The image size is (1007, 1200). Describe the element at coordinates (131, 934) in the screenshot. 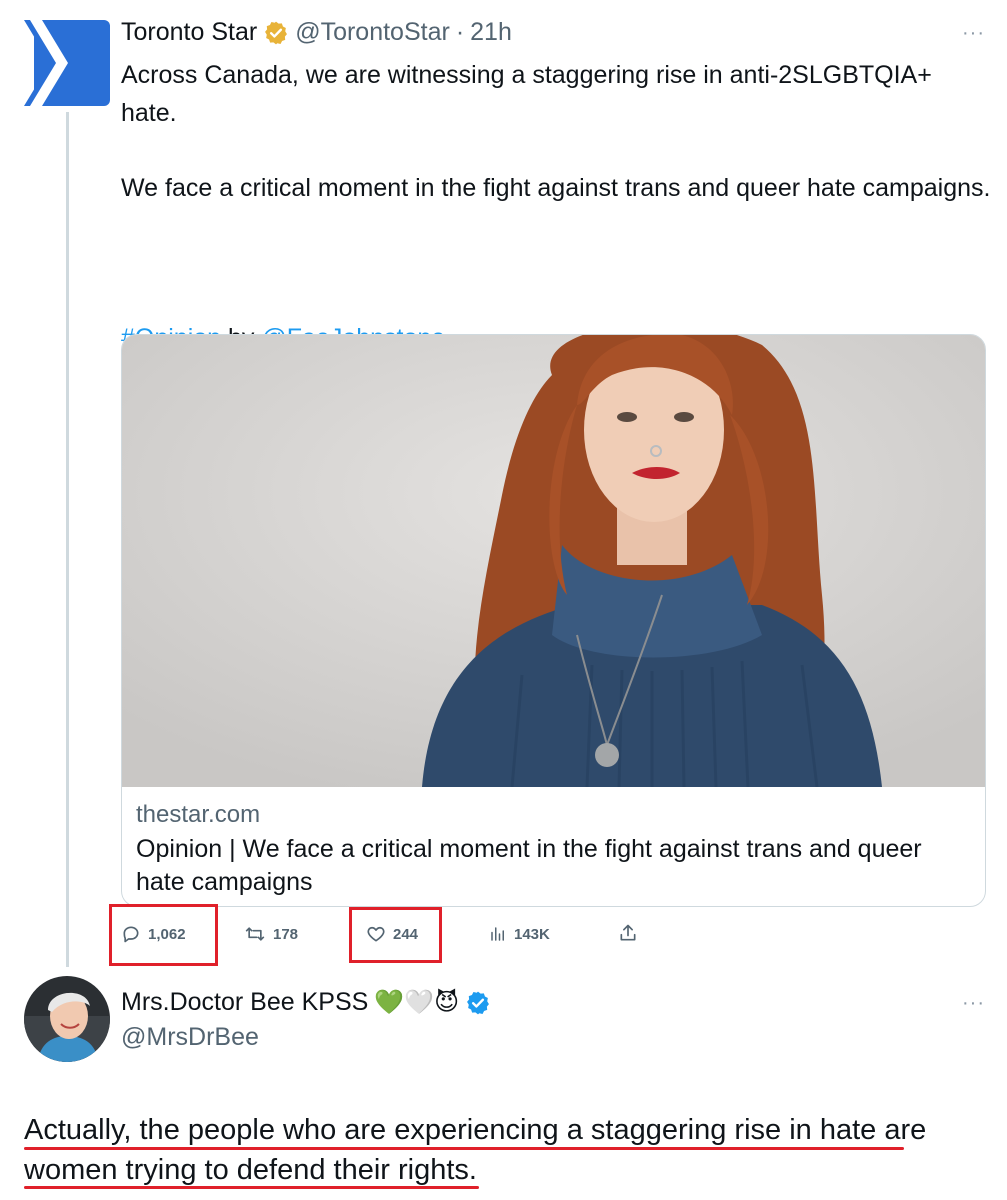

I see `reply-icon` at that location.